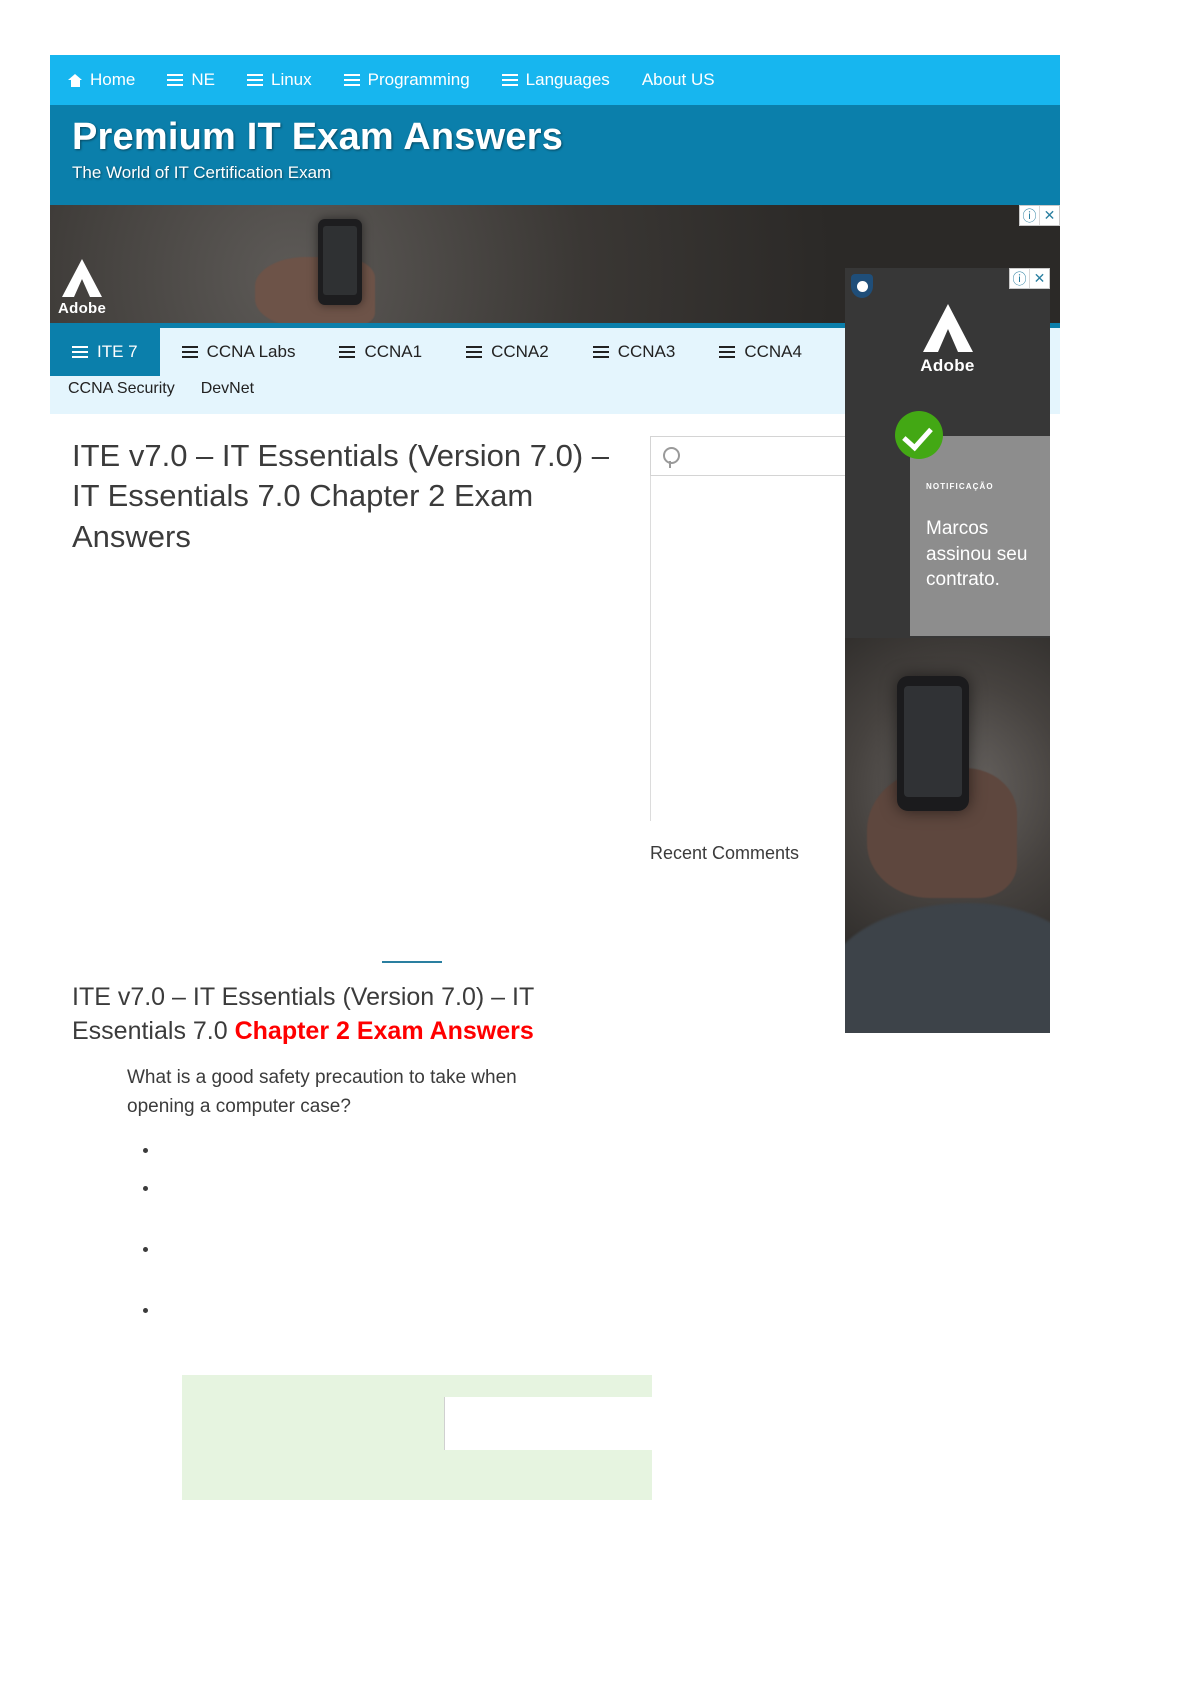 This screenshot has width=1190, height=1684. I want to click on nav-item-ne: NE, so click(199, 80).